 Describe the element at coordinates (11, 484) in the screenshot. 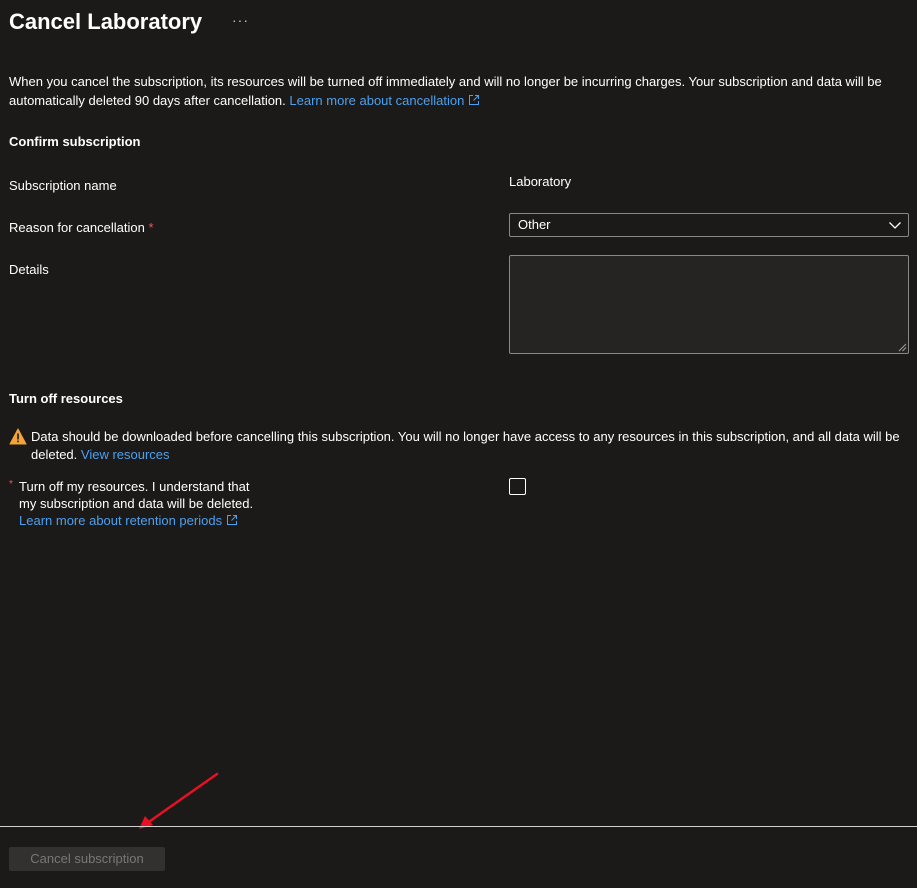

I see `ack-required-marker: *` at that location.